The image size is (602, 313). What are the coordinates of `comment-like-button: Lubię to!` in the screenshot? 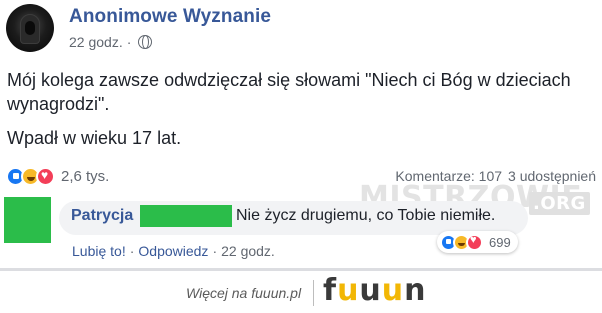 It's located at (99, 251).